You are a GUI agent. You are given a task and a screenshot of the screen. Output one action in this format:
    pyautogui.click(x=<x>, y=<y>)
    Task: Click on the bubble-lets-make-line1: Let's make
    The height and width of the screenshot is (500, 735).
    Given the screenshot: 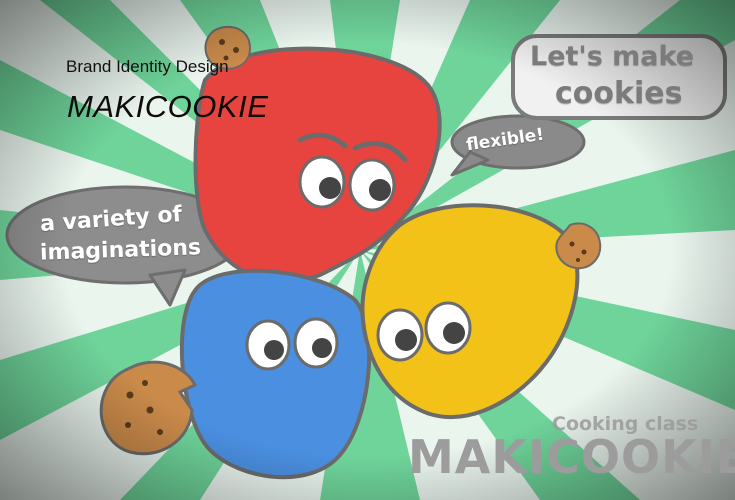 What is the action you would take?
    pyautogui.click(x=612, y=56)
    